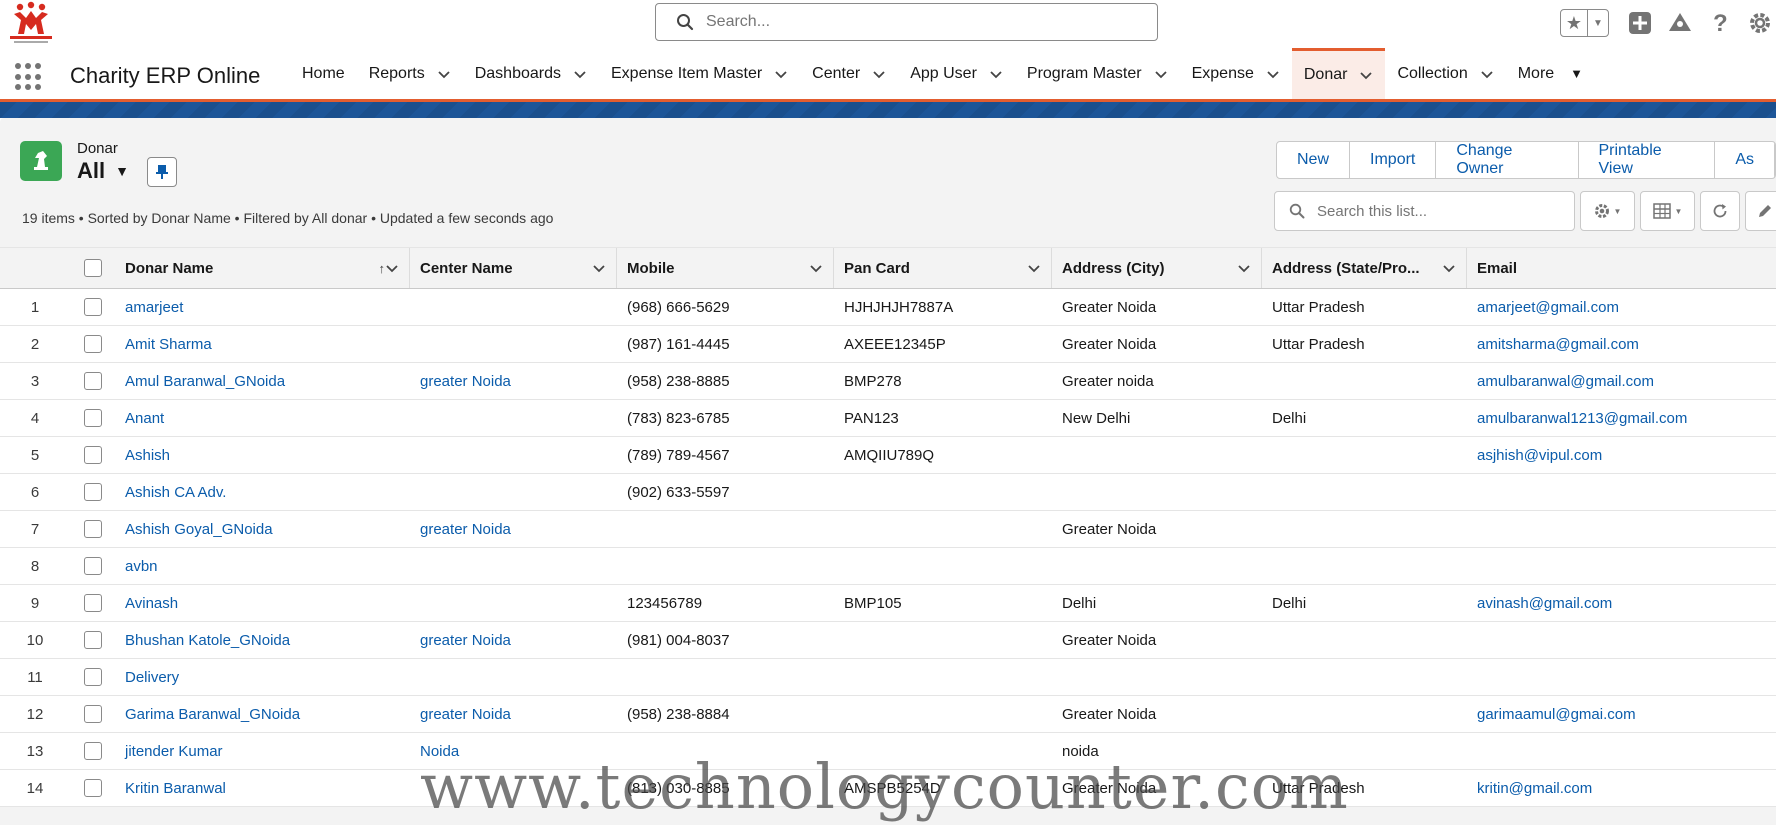  Describe the element at coordinates (212, 714) in the screenshot. I see `donar-name-link: Garima Baranwal_GNoida` at that location.